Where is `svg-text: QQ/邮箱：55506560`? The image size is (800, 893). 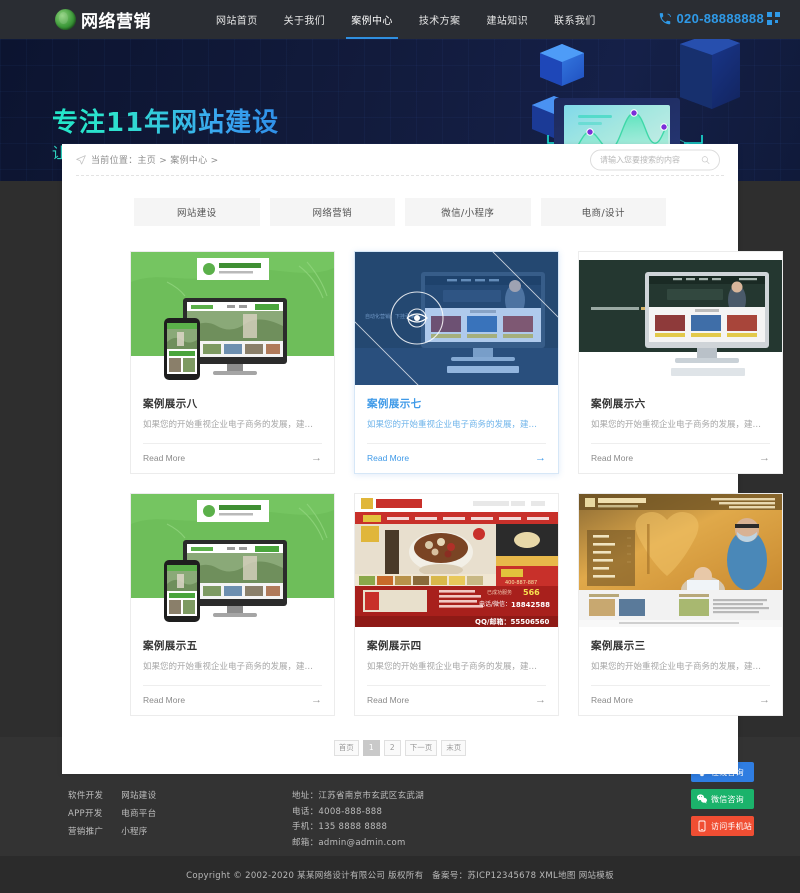 svg-text: QQ/邮箱：55506560 is located at coordinates (512, 621).